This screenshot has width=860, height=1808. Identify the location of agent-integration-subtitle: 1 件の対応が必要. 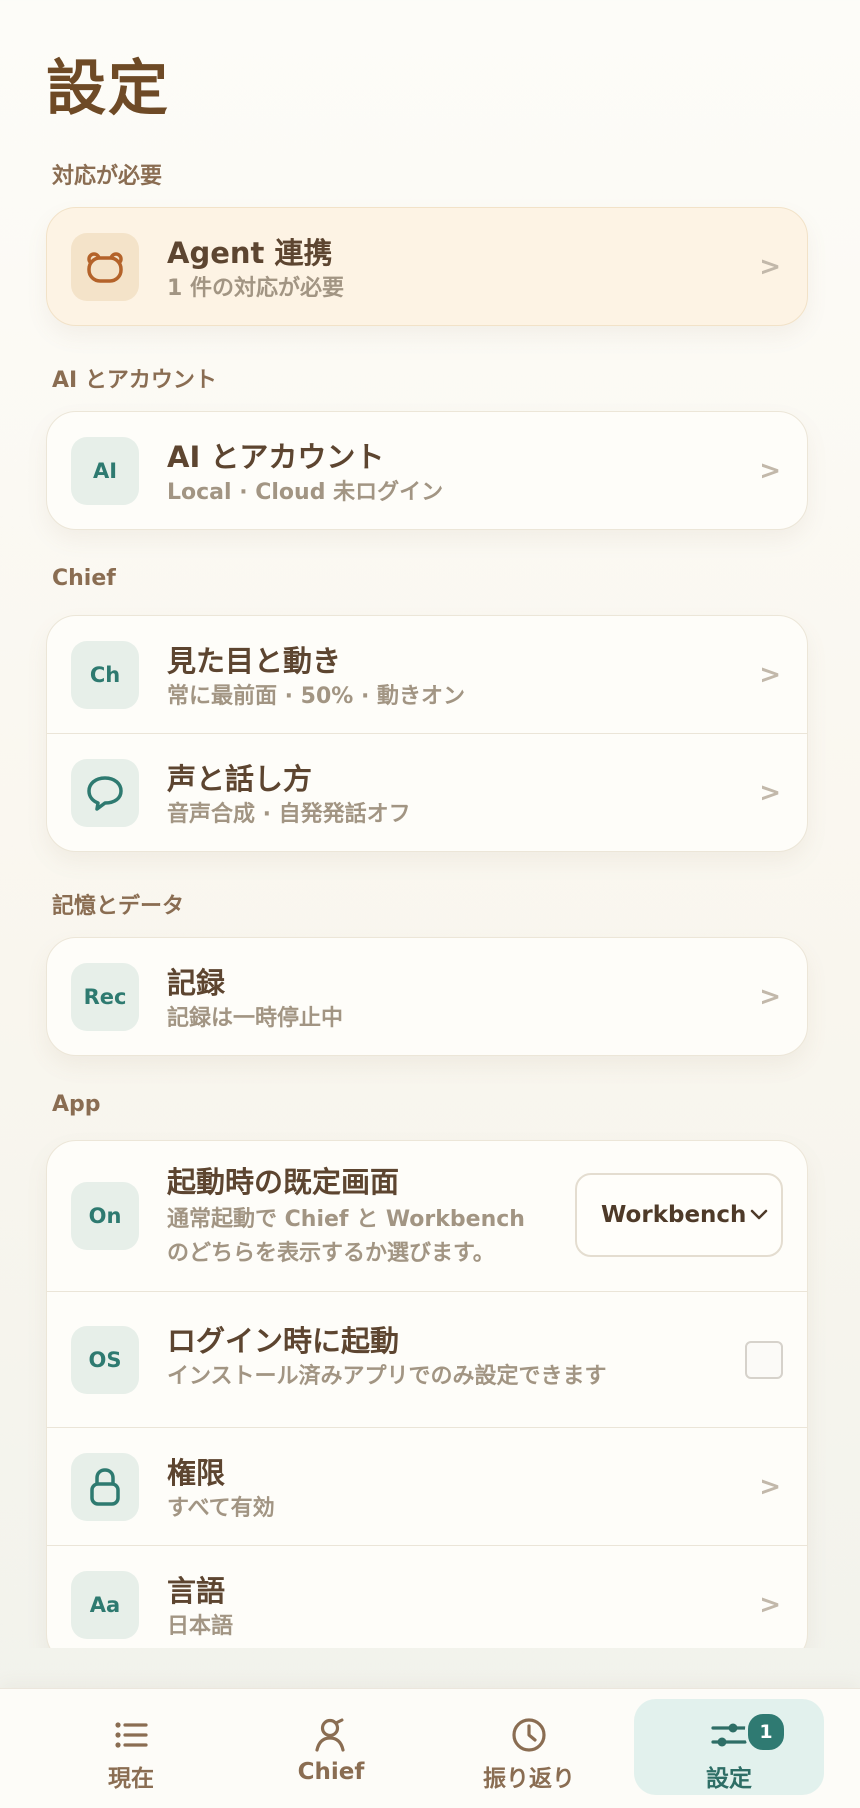
(255, 288).